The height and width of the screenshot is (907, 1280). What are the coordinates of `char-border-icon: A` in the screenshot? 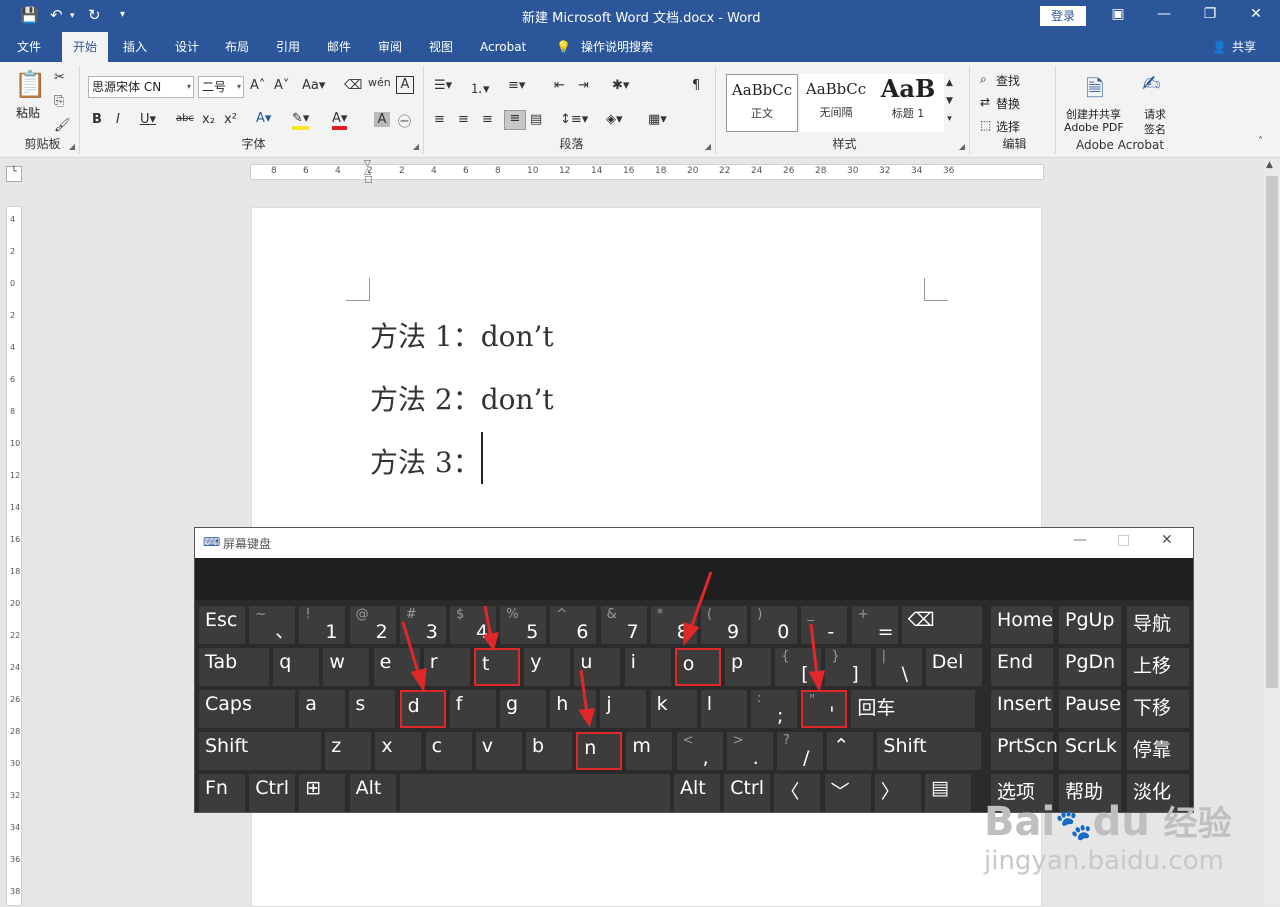 It's located at (405, 85).